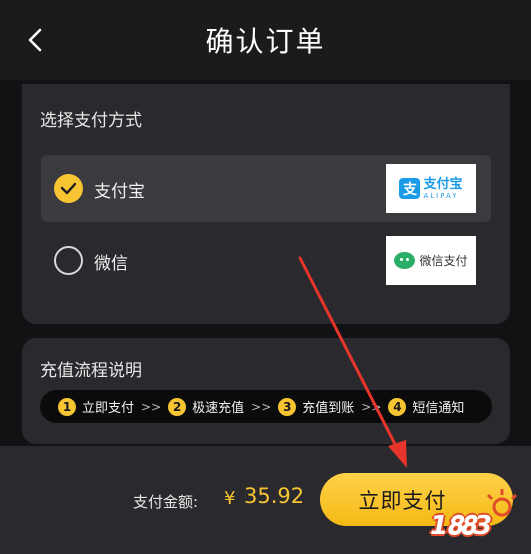  I want to click on payment-section-title: 选择支付方式, so click(91, 121).